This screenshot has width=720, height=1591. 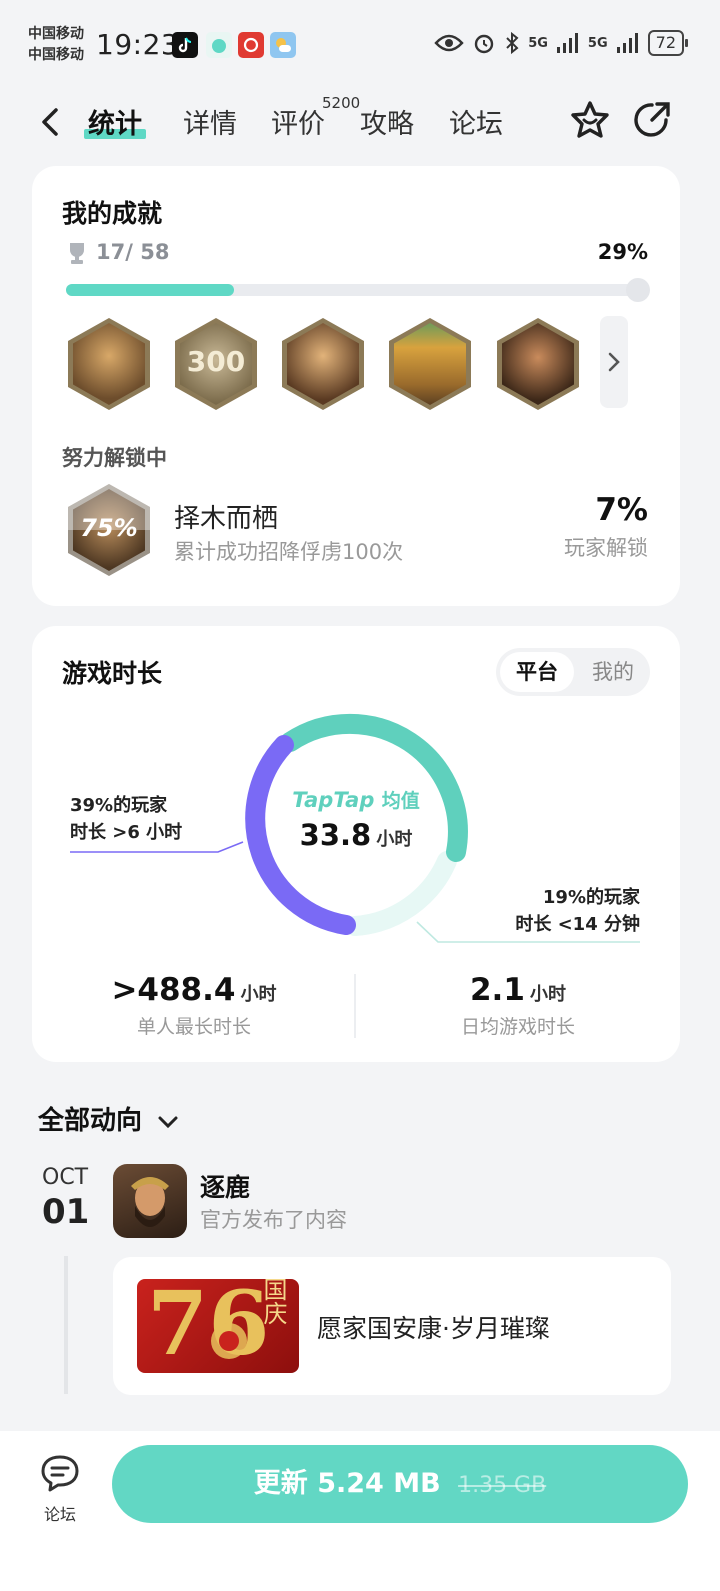 I want to click on chevron-right-icon, so click(x=614, y=362).